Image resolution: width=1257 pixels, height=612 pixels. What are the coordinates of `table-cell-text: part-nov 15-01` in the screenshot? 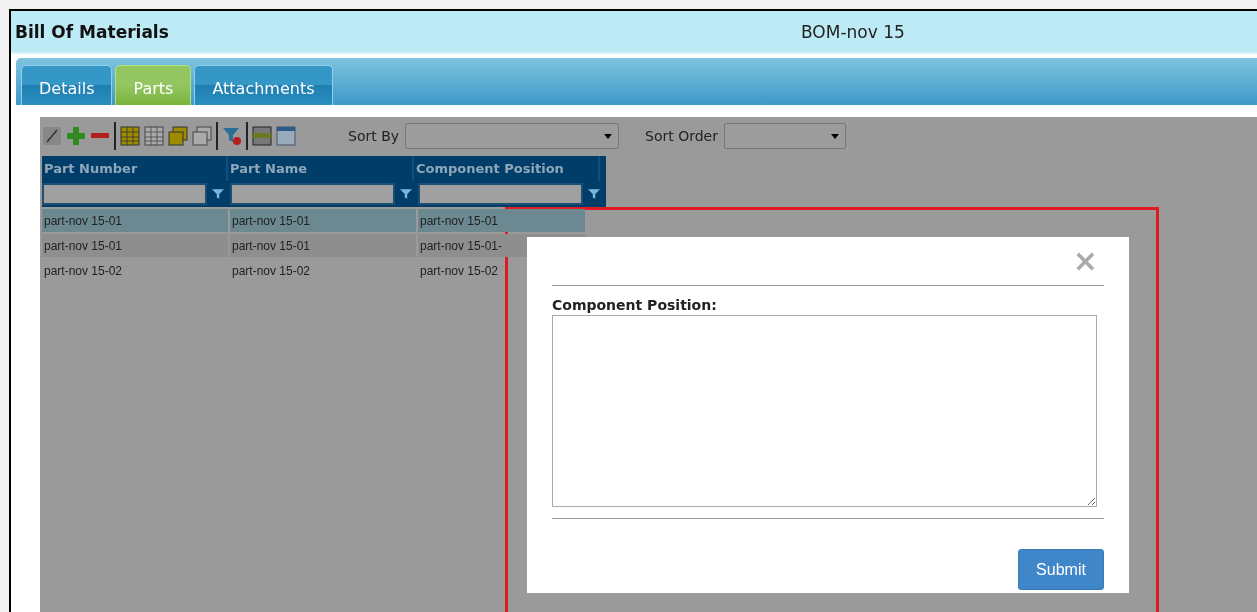 It's located at (459, 221).